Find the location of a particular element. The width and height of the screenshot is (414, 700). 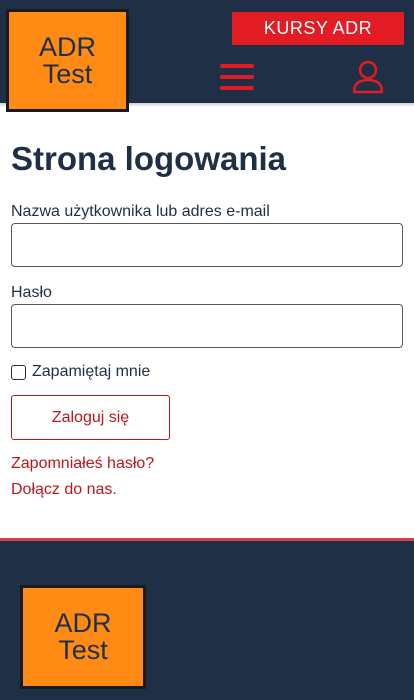

user-account-icon is located at coordinates (368, 77).